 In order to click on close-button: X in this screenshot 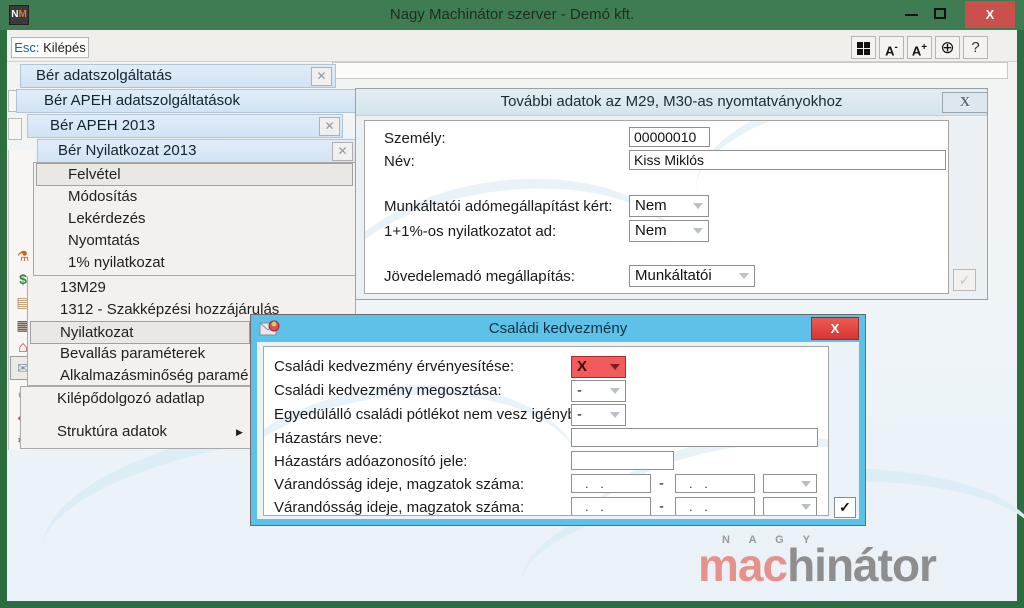, I will do `click(990, 14)`.